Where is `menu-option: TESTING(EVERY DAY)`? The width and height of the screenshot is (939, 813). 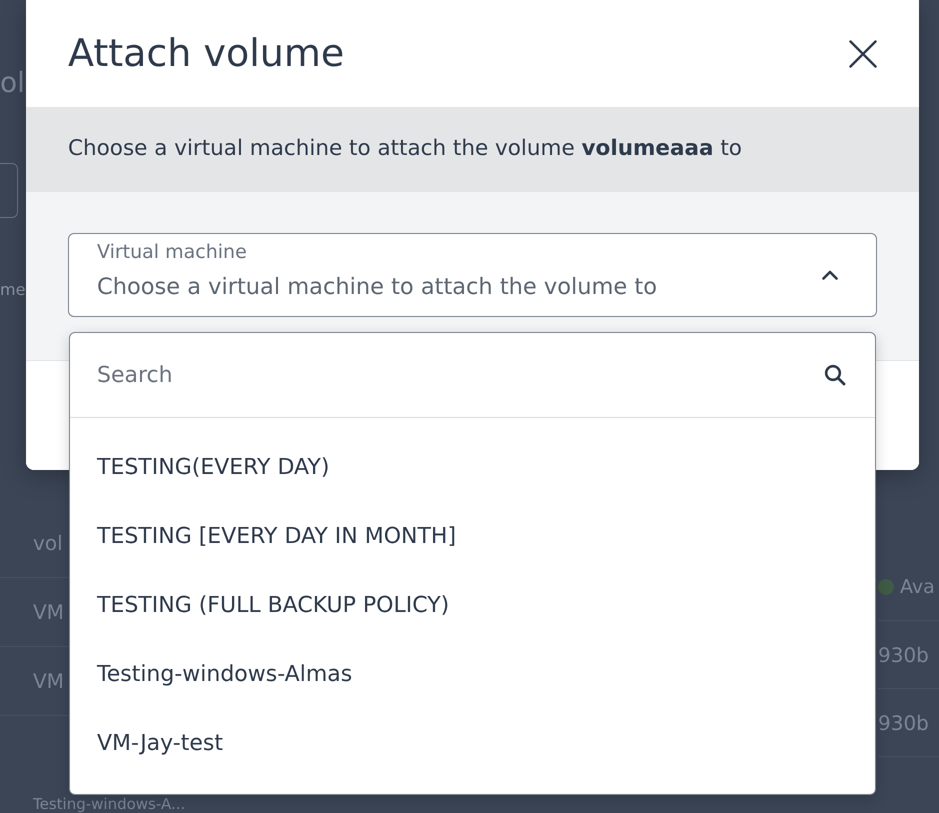 menu-option: TESTING(EVERY DAY) is located at coordinates (472, 467).